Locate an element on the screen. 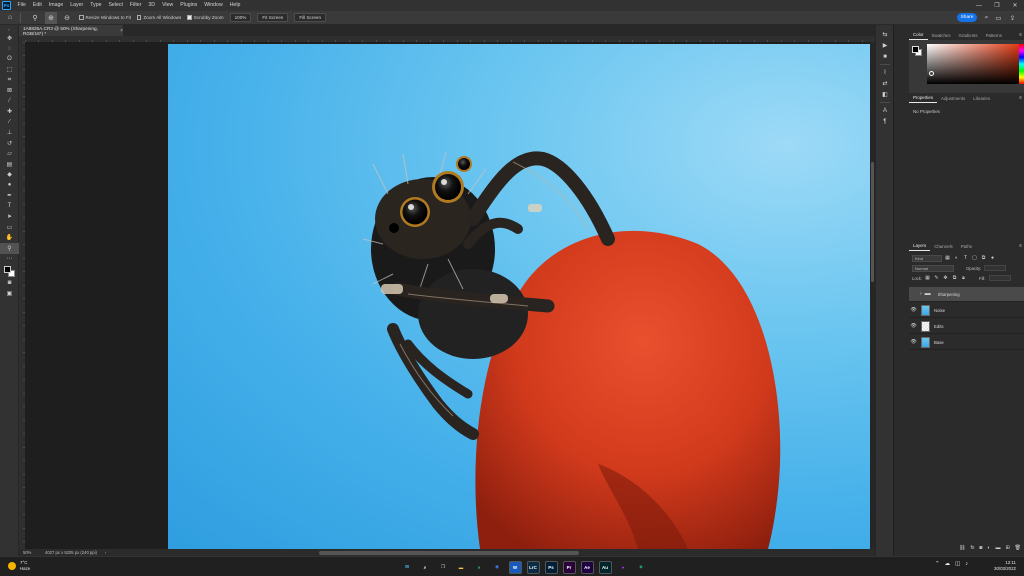 The height and width of the screenshot is (576, 1024). frame-tool-icon: ⊠ is located at coordinates (9, 91).